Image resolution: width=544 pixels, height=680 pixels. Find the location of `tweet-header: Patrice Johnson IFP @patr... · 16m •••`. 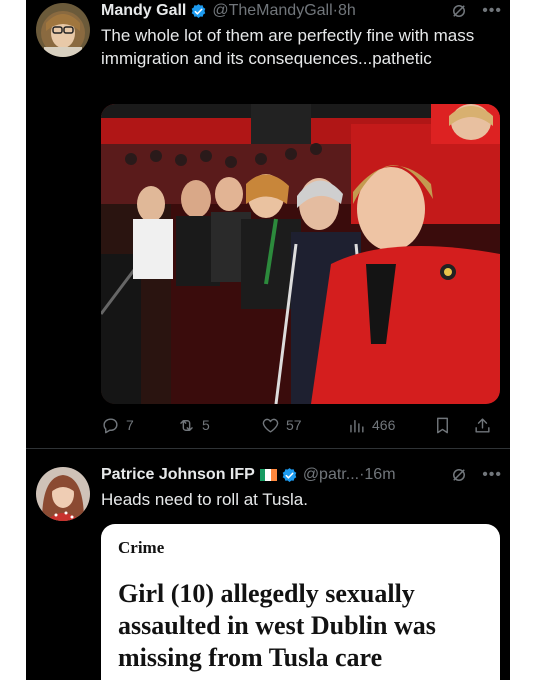

tweet-header: Patrice Johnson IFP @patr... · 16m ••• is located at coordinates (301, 475).